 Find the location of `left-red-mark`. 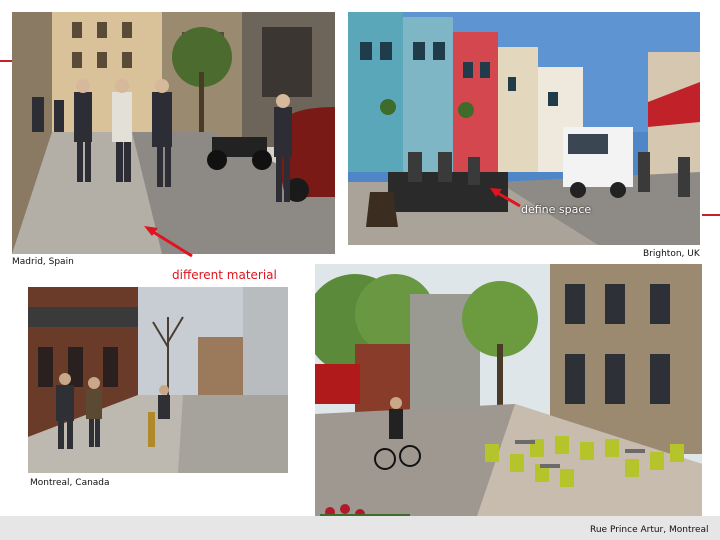

left-red-mark is located at coordinates (6, 61).